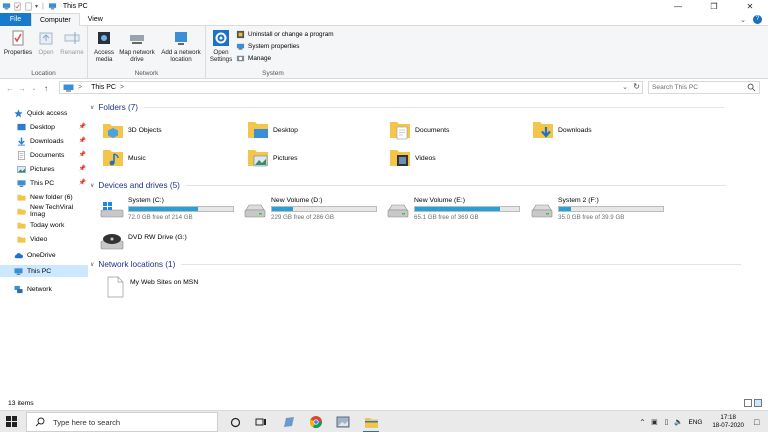 Image resolution: width=768 pixels, height=432 pixels. Describe the element at coordinates (44, 113) in the screenshot. I see `nav-quick-access: Quick access` at that location.